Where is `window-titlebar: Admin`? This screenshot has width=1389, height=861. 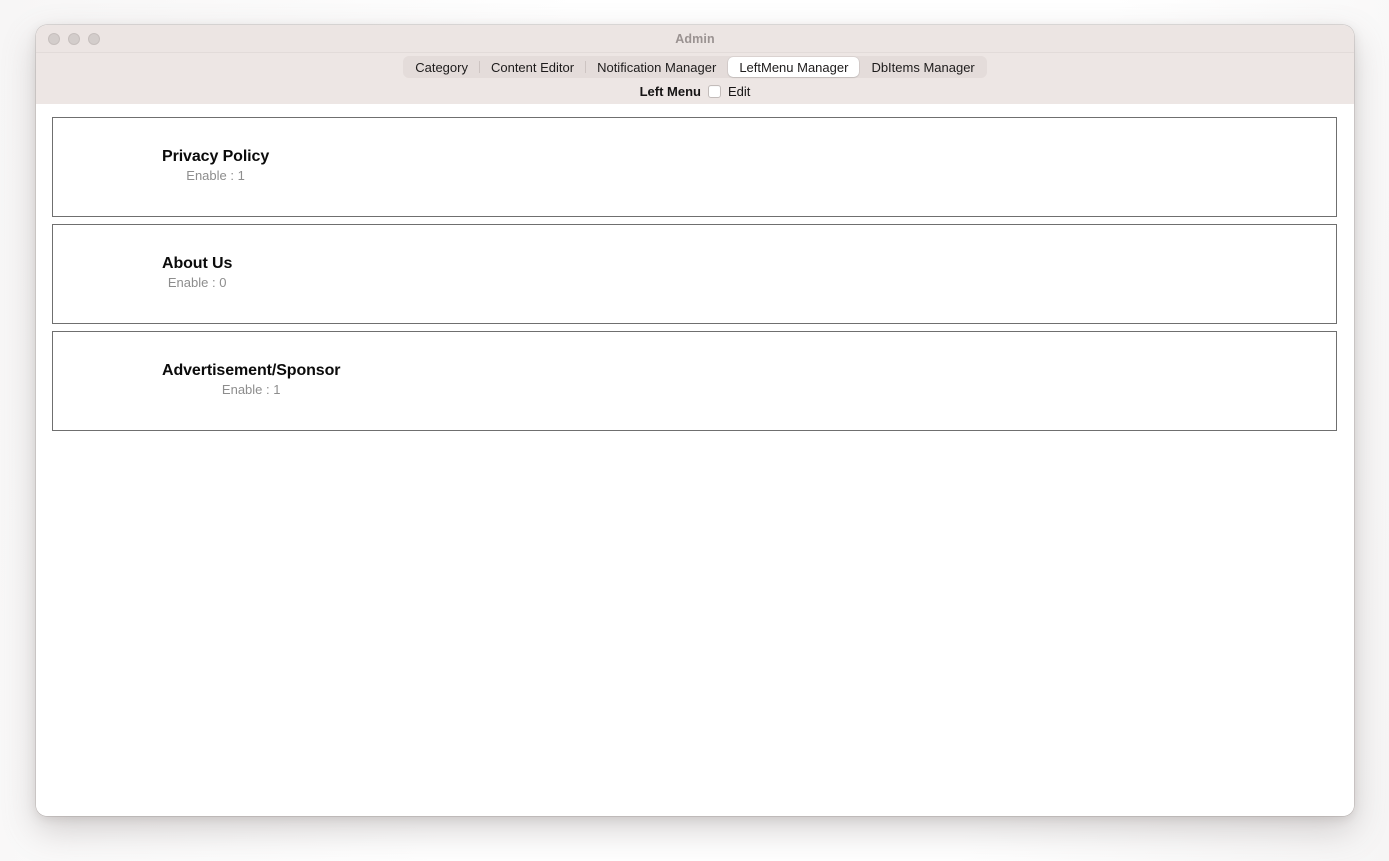
window-titlebar: Admin is located at coordinates (695, 39).